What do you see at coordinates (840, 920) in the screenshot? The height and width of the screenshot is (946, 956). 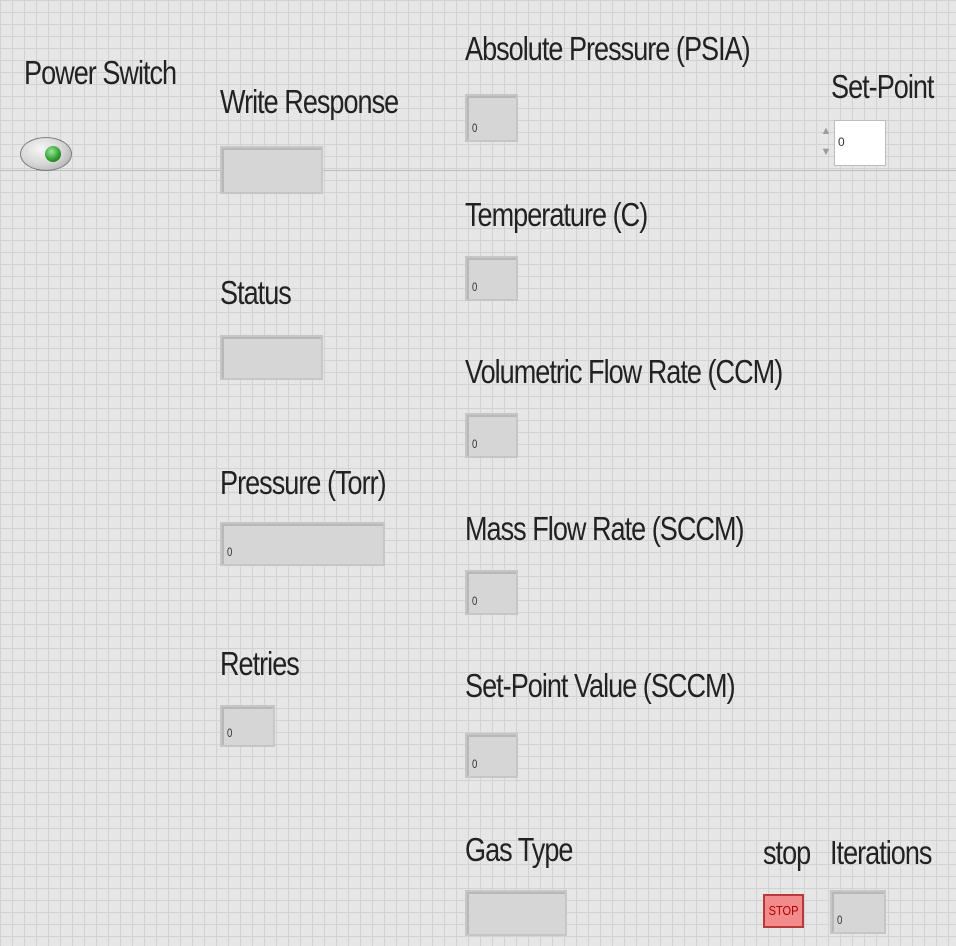 I see `iterations-value: 0` at bounding box center [840, 920].